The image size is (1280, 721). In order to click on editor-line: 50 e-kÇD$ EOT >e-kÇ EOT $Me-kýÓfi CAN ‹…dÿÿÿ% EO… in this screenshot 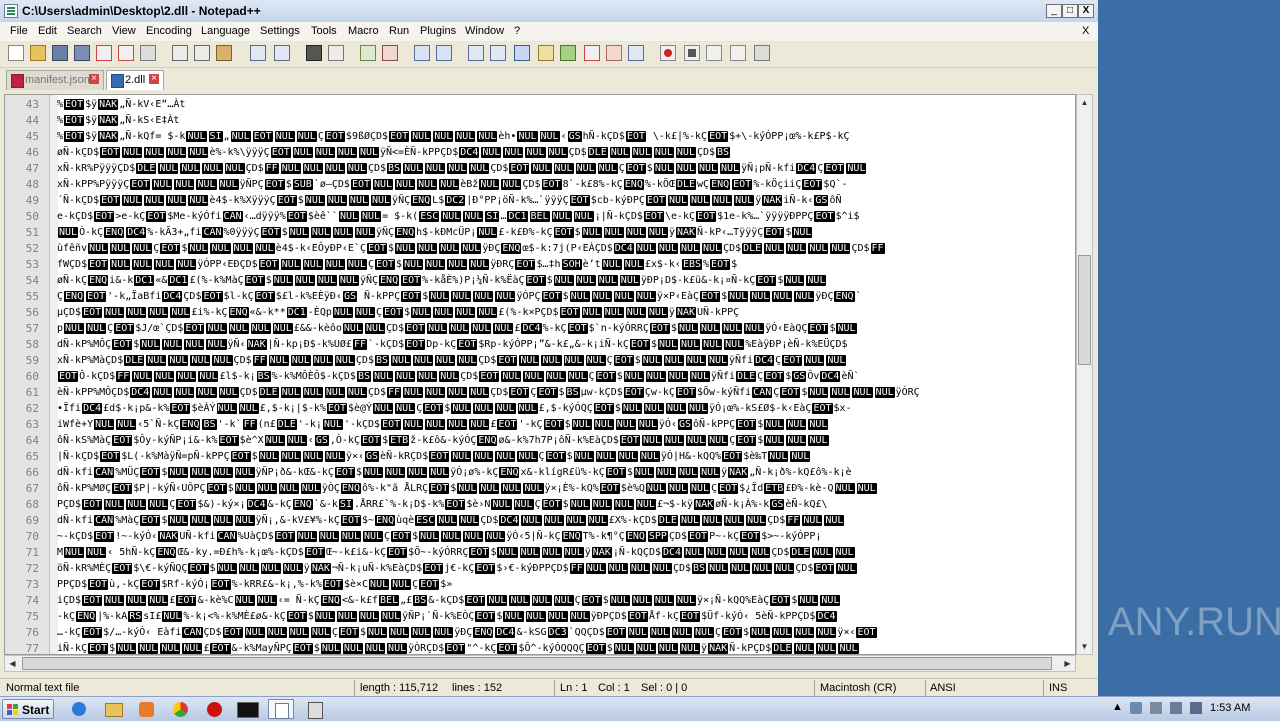, I will do `click(540, 217)`.